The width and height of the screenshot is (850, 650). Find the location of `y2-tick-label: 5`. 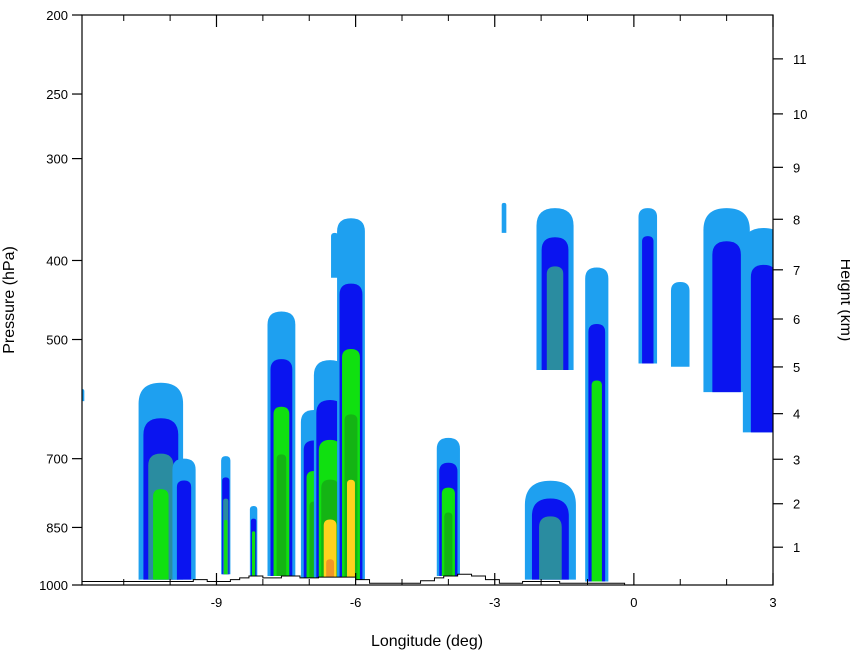

y2-tick-label: 5 is located at coordinates (796, 367).